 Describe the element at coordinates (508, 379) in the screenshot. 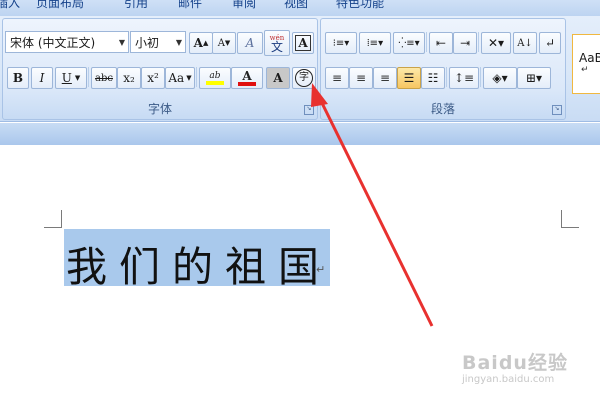

I see `watermark-url: jingyan.baidu.com` at that location.